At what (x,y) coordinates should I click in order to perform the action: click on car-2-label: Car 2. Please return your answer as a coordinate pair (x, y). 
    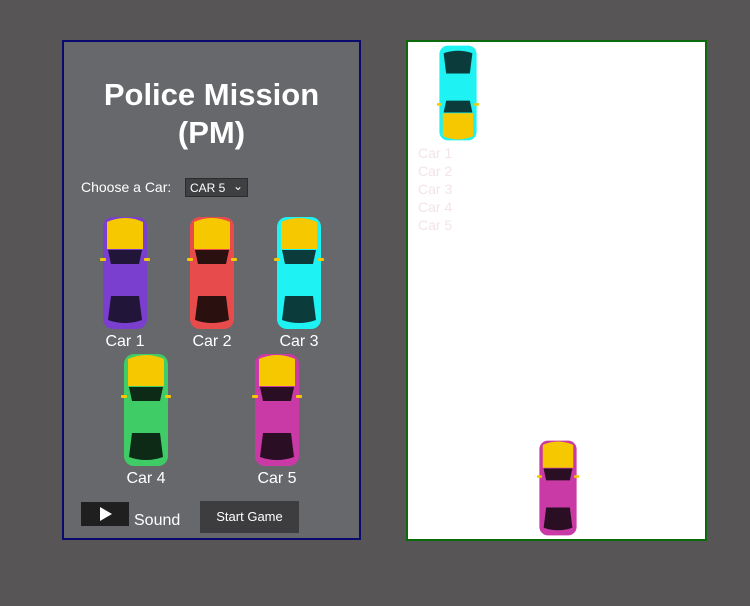
    Looking at the image, I should click on (212, 341).